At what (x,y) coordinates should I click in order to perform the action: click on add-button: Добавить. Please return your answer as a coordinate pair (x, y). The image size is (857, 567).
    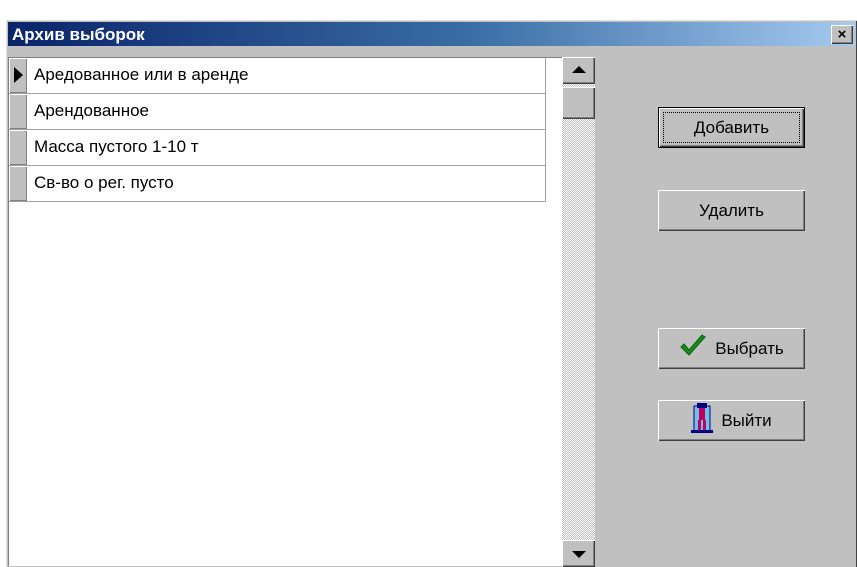
    Looking at the image, I should click on (731, 127).